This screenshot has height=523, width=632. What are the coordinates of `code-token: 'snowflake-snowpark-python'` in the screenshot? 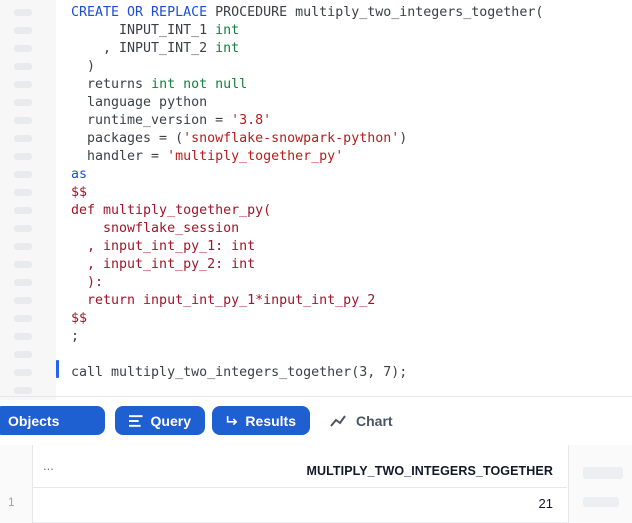 It's located at (291, 138).